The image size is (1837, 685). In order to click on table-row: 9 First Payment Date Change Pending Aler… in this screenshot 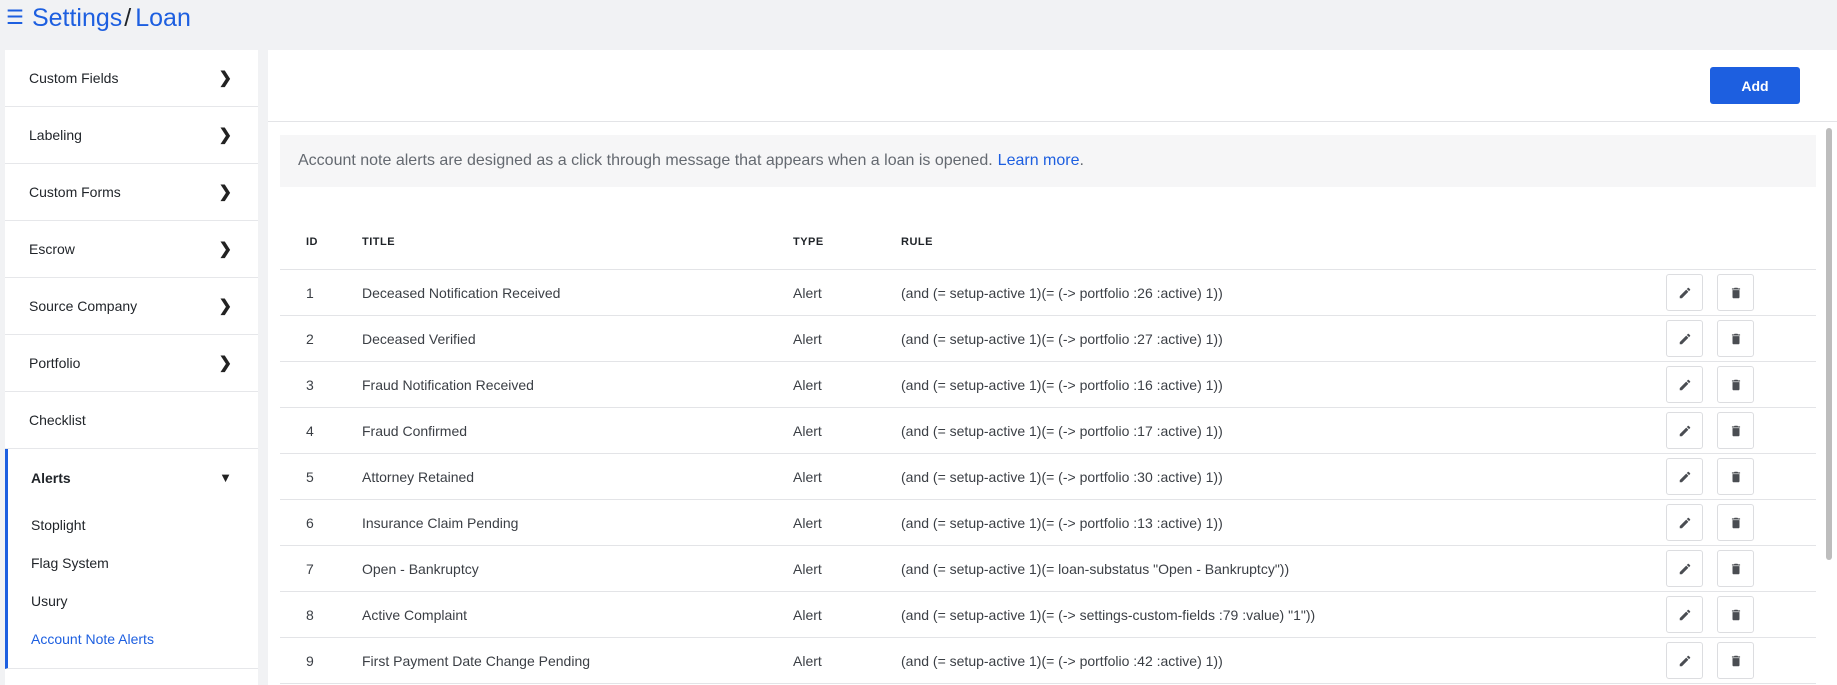, I will do `click(1048, 661)`.